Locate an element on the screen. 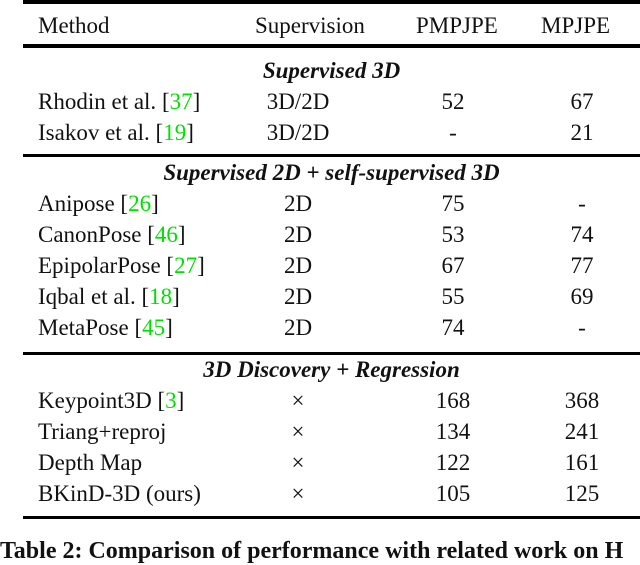 The height and width of the screenshot is (565, 640). section-title: Supervised 3D is located at coordinates (331, 70).